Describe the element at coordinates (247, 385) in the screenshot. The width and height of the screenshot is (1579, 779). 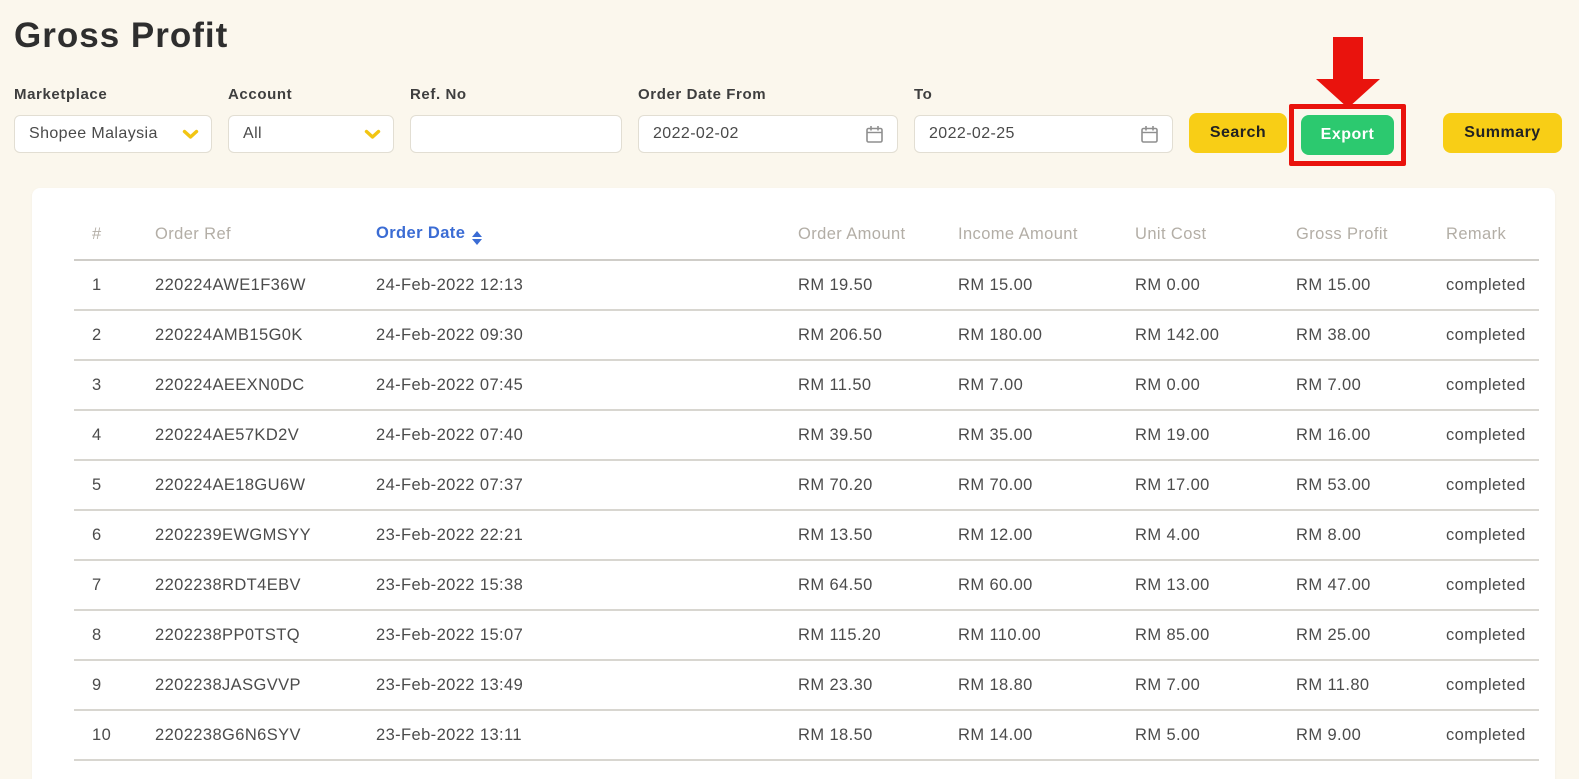
I see `cell-order-ref: 220224AEEXN0DC` at that location.